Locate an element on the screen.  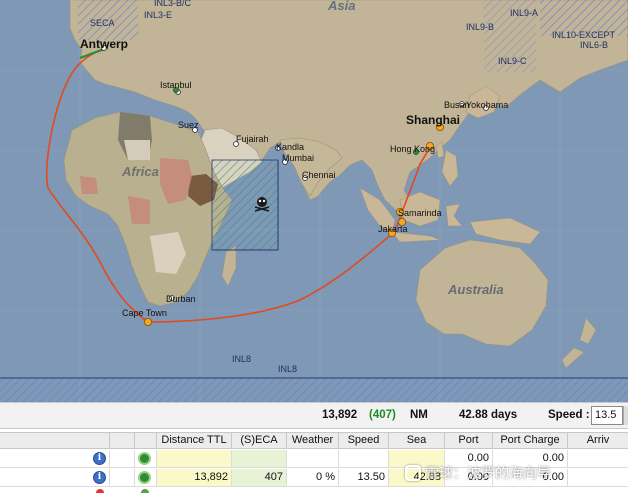
label-kandla: Kandla is located at coordinates (290, 147).